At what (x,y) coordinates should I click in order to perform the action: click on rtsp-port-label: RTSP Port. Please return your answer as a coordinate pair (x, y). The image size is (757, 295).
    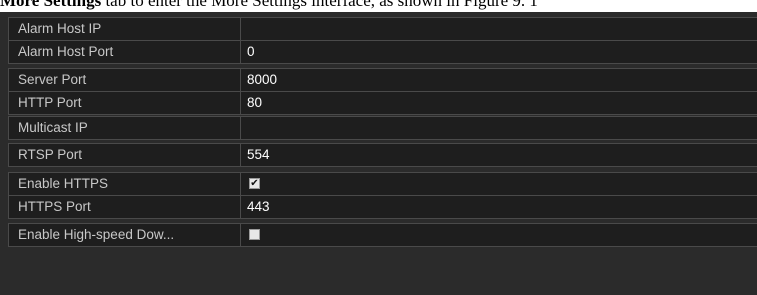
    Looking at the image, I should click on (125, 155).